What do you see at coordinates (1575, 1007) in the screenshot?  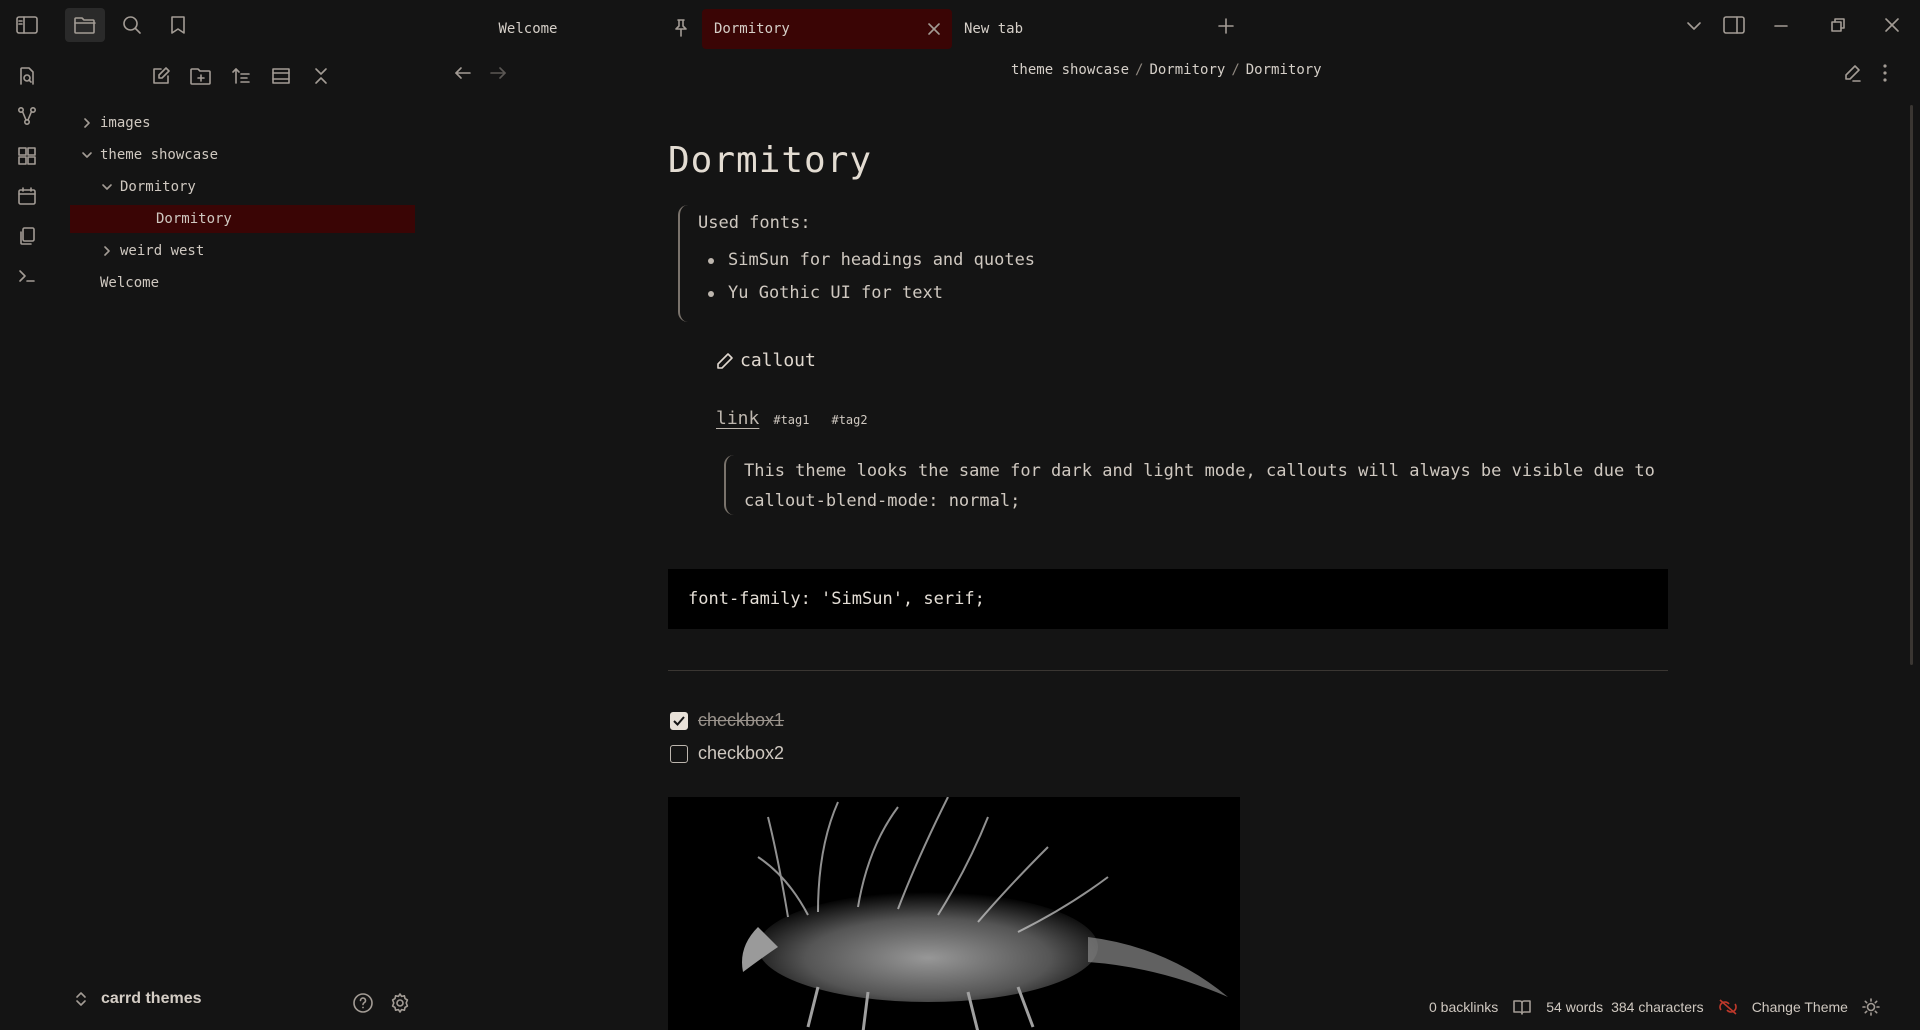 I see `word-count: 54 words` at bounding box center [1575, 1007].